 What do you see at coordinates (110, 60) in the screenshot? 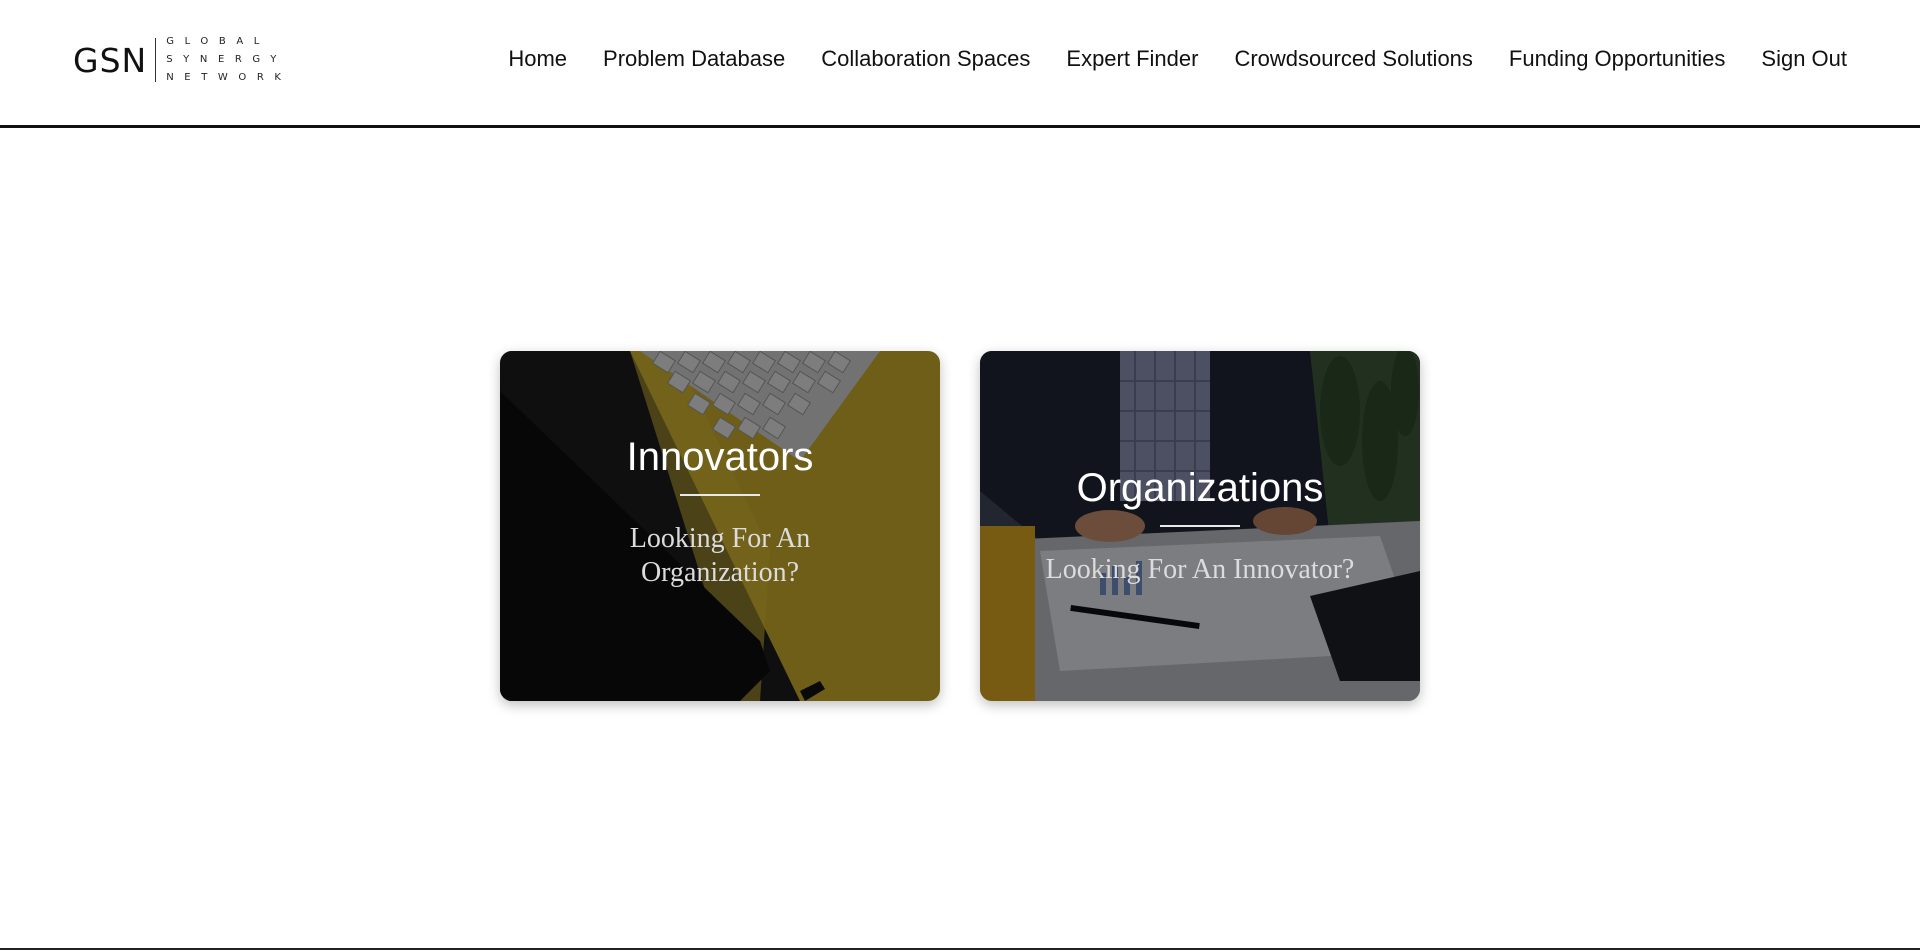
I see `logo-mark: GSN` at bounding box center [110, 60].